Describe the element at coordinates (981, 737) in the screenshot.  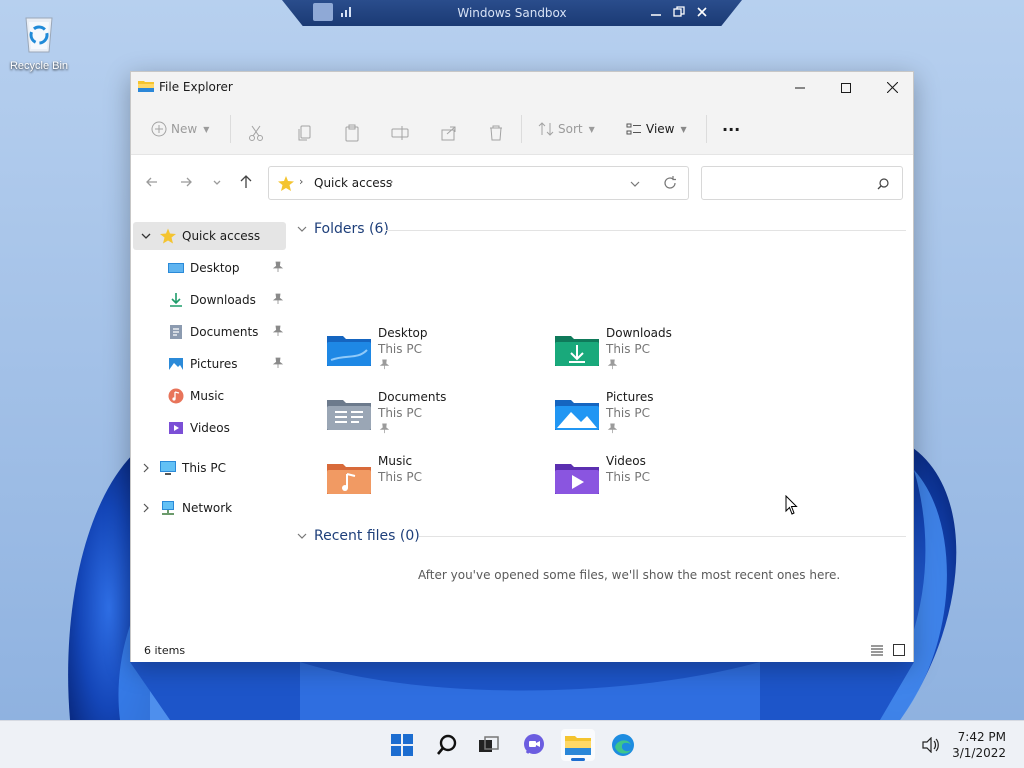
I see `clock-time: 7:42 PM` at that location.